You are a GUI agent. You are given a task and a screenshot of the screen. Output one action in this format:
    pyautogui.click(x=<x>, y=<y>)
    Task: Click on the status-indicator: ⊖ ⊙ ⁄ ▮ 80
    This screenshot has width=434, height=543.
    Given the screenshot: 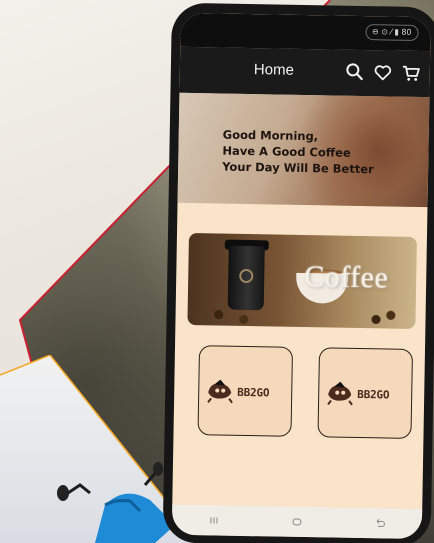 What is the action you would take?
    pyautogui.click(x=391, y=32)
    